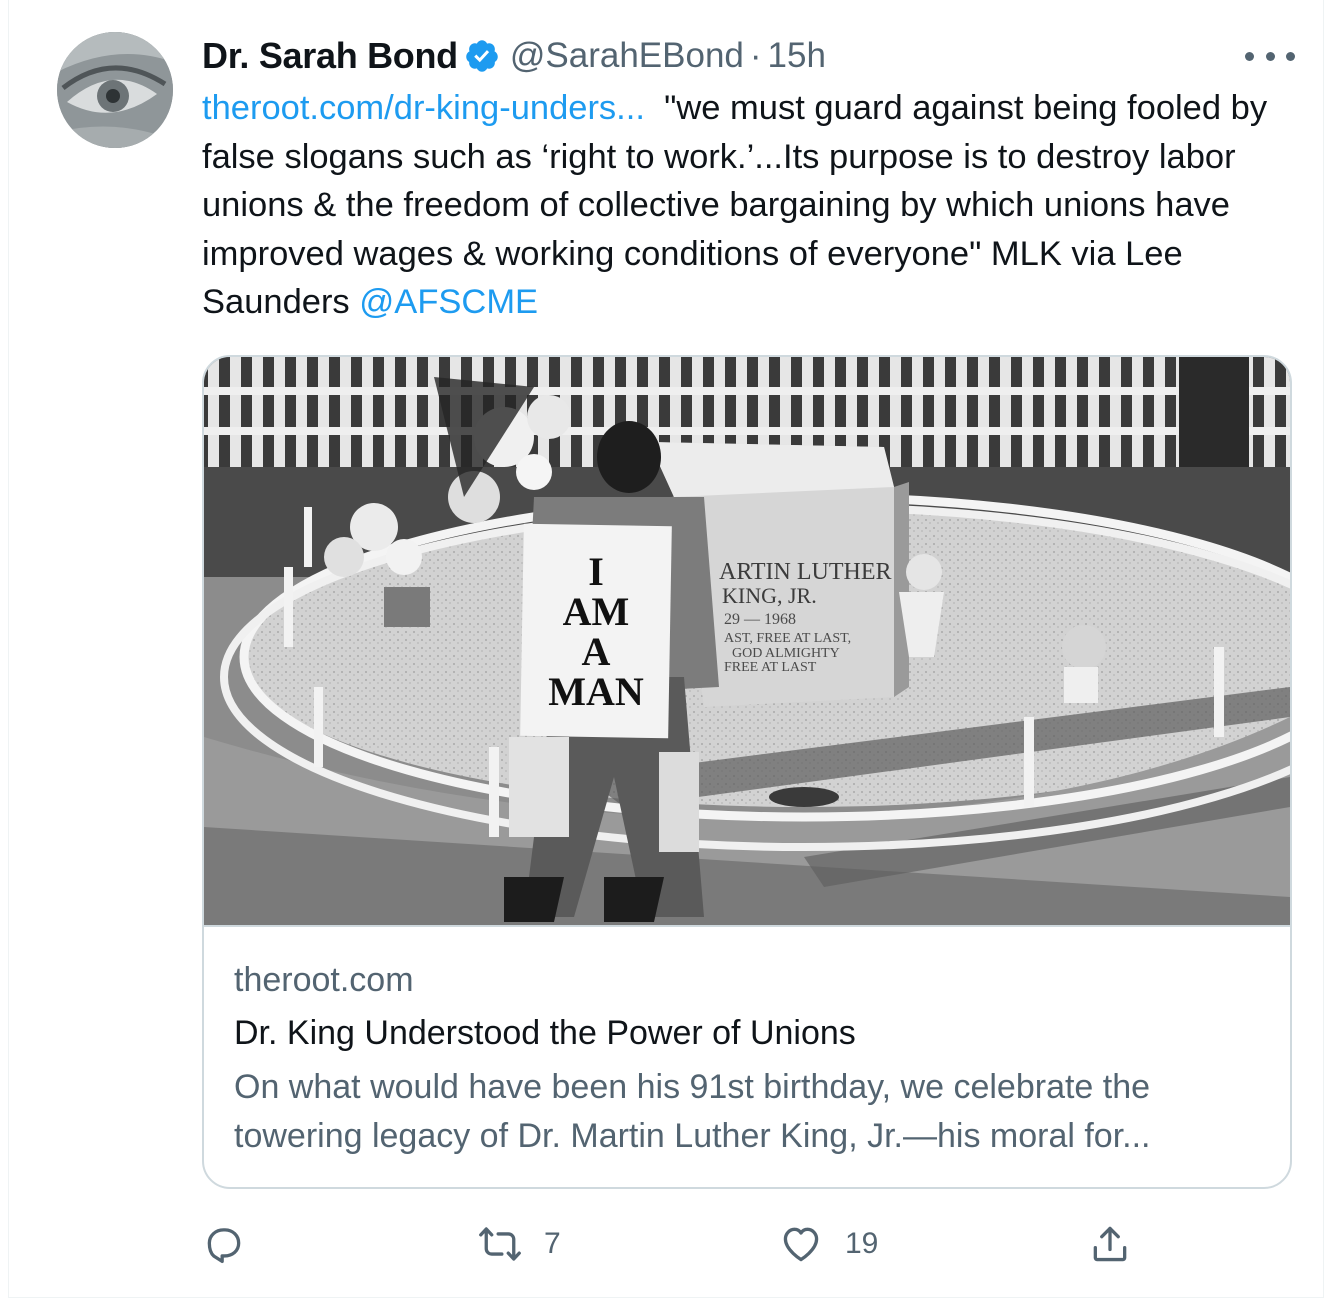  Describe the element at coordinates (324, 980) in the screenshot. I see `card-domain: theroot.com` at that location.